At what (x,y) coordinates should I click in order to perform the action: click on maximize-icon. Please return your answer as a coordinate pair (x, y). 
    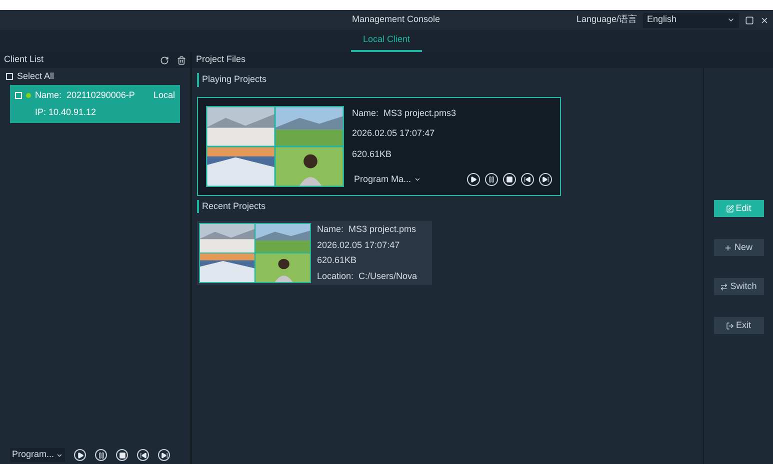
    Looking at the image, I should click on (749, 20).